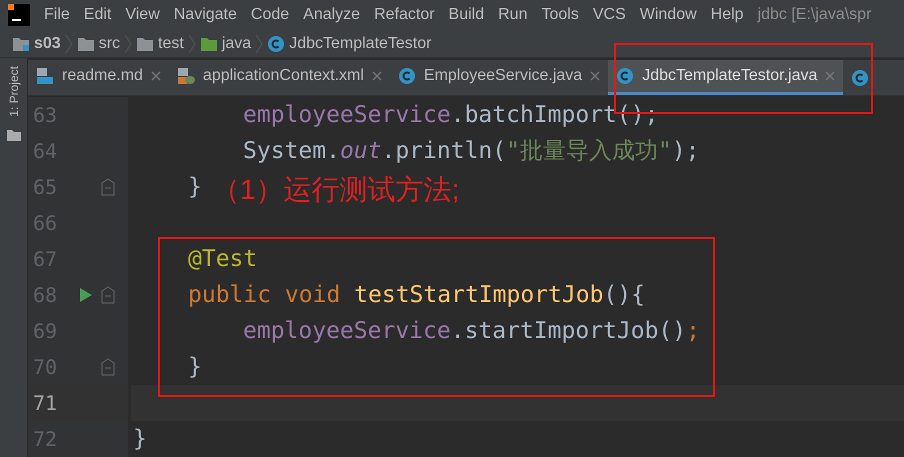 The image size is (904, 457). I want to click on breadcrumb-item: JdbcTemplateTestor, so click(360, 44).